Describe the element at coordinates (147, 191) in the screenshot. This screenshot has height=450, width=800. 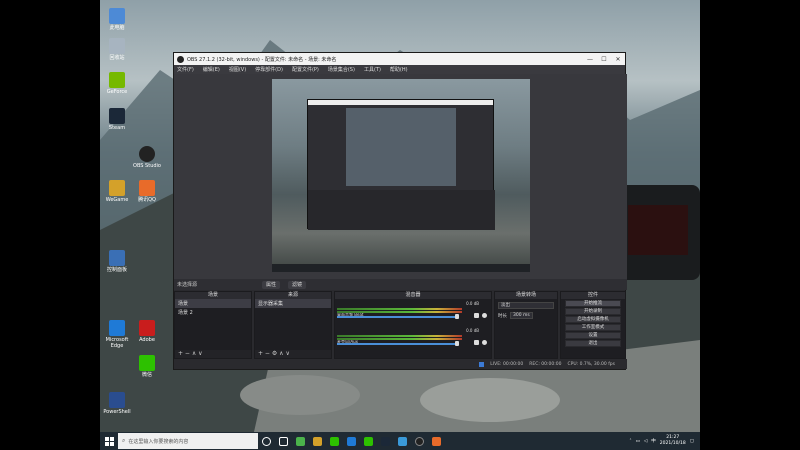
I see `desktop-icon-qq: 腾讯QQ` at that location.